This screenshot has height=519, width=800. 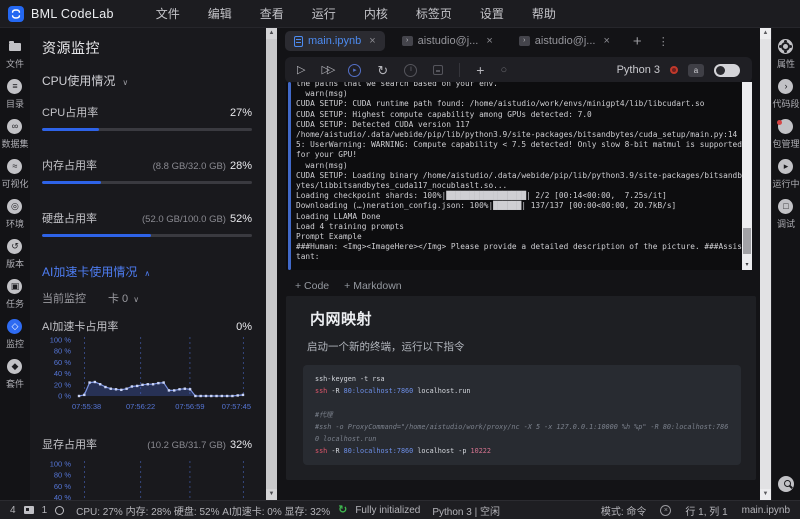 I want to click on new-tab-button: +, so click(x=637, y=41).